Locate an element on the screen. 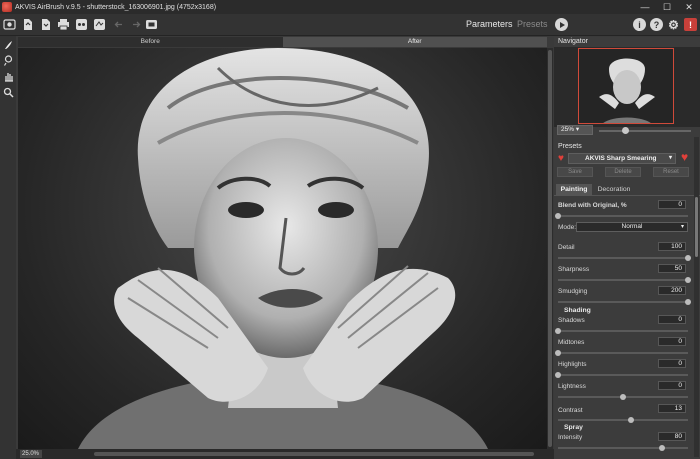 This screenshot has width=700, height=459. window-controls: — ☐ ✕ is located at coordinates (667, 7).